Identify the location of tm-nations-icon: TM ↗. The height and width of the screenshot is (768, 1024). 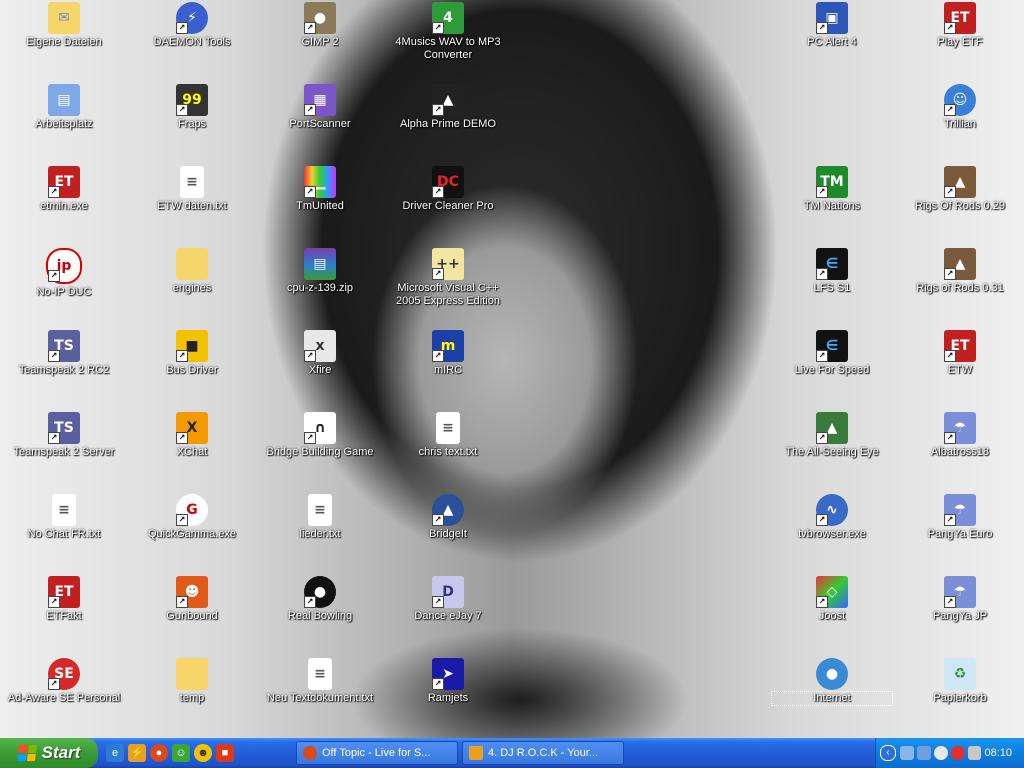
(832, 182).